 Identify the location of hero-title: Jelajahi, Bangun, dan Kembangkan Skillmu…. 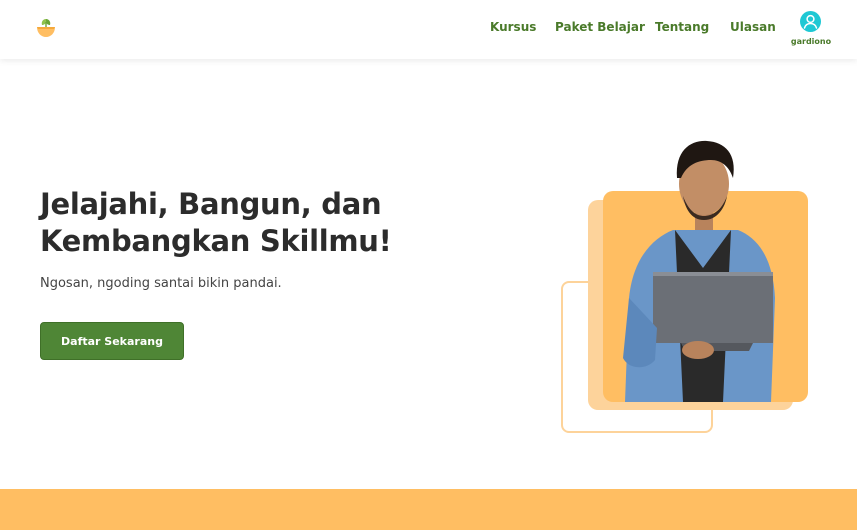
(250, 223).